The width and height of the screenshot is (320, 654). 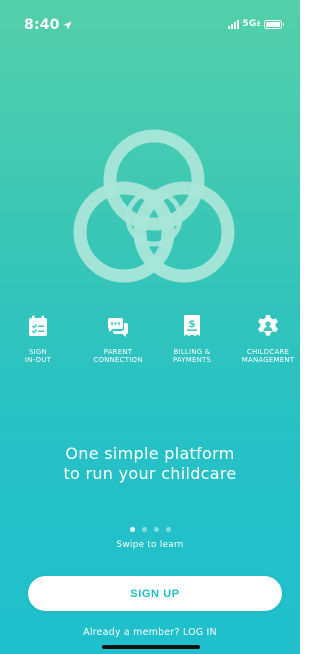 What do you see at coordinates (192, 360) in the screenshot?
I see `feature-label-line2: PAYMENTS` at bounding box center [192, 360].